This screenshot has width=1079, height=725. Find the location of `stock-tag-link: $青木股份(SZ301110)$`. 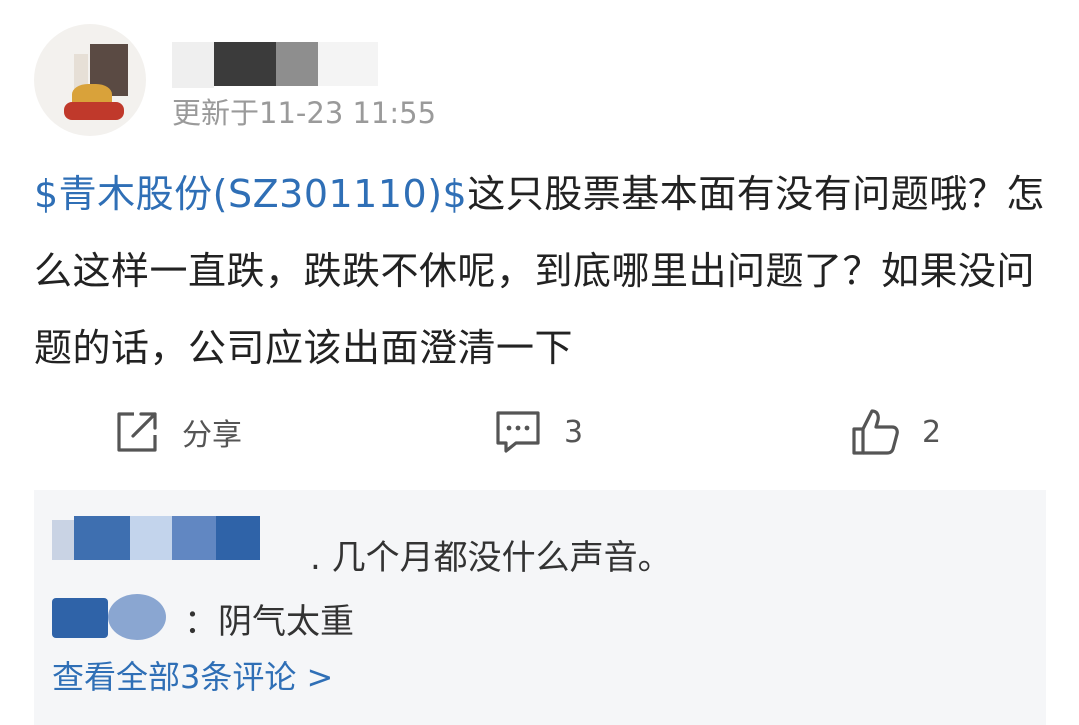

stock-tag-link: $青木股份(SZ301110)$ is located at coordinates (250, 194).